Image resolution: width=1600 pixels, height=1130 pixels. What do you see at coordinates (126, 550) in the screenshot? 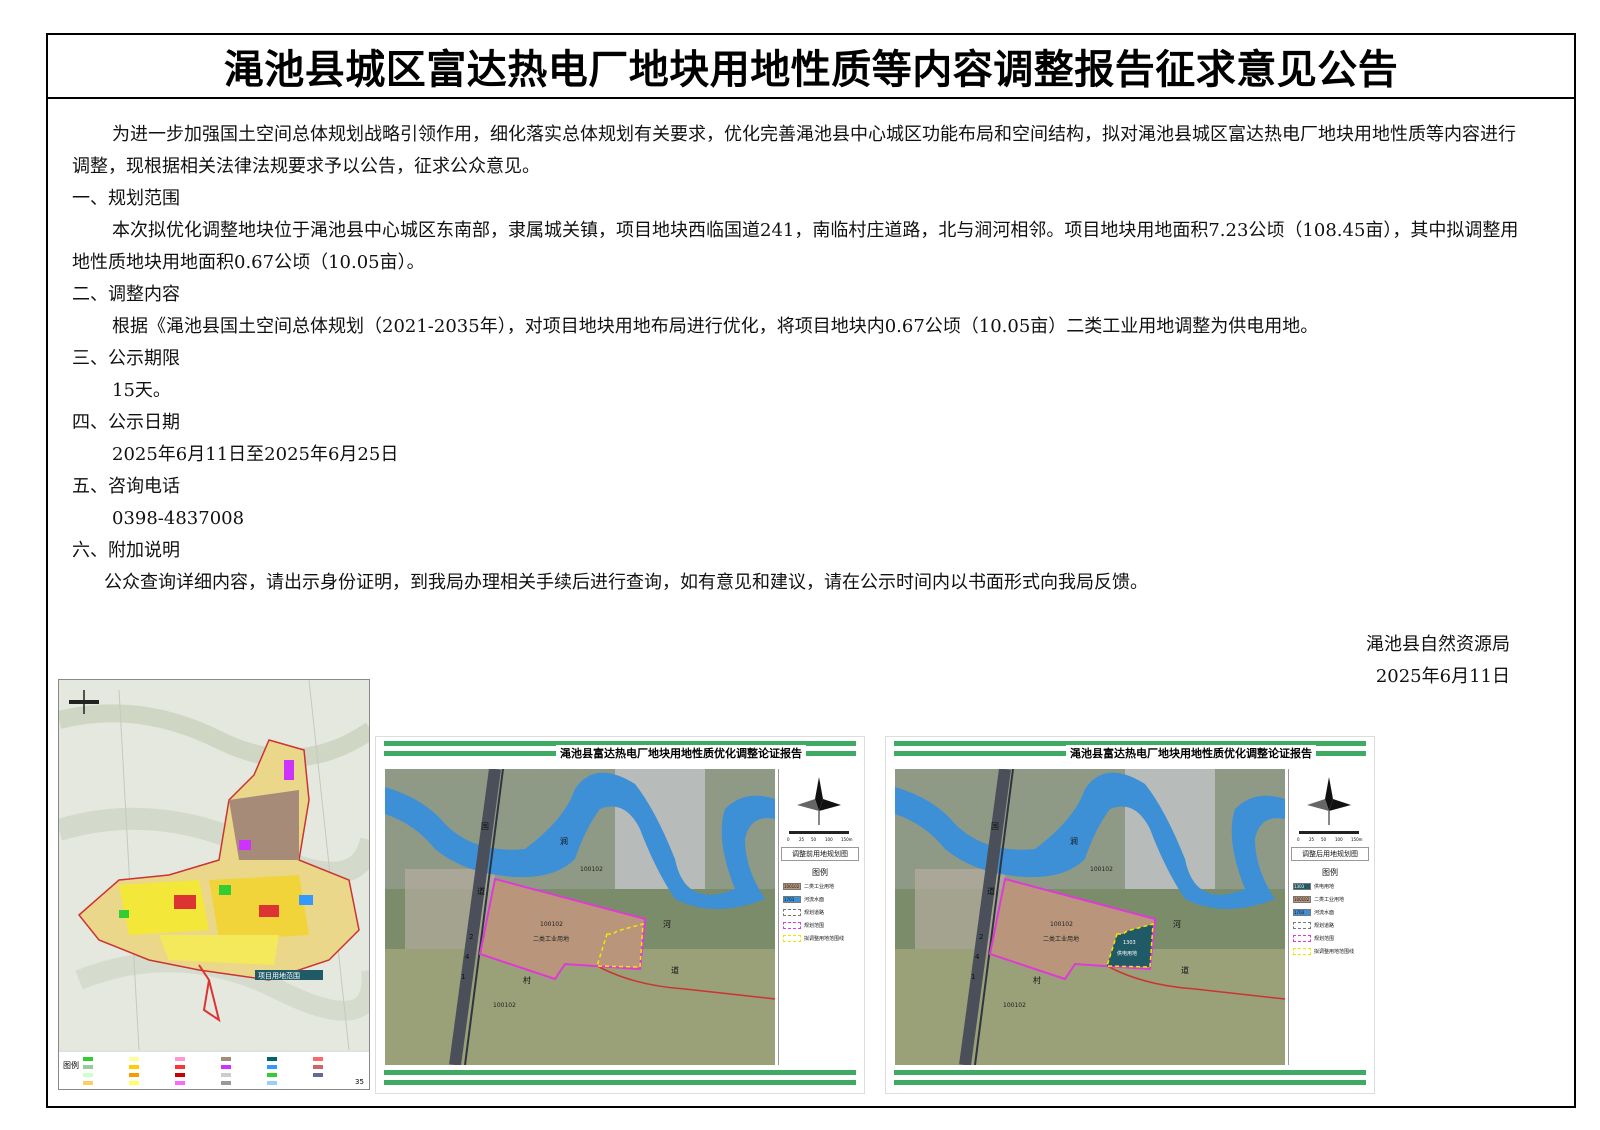
I see `section-heading-notes: 六、附加说明` at bounding box center [126, 550].